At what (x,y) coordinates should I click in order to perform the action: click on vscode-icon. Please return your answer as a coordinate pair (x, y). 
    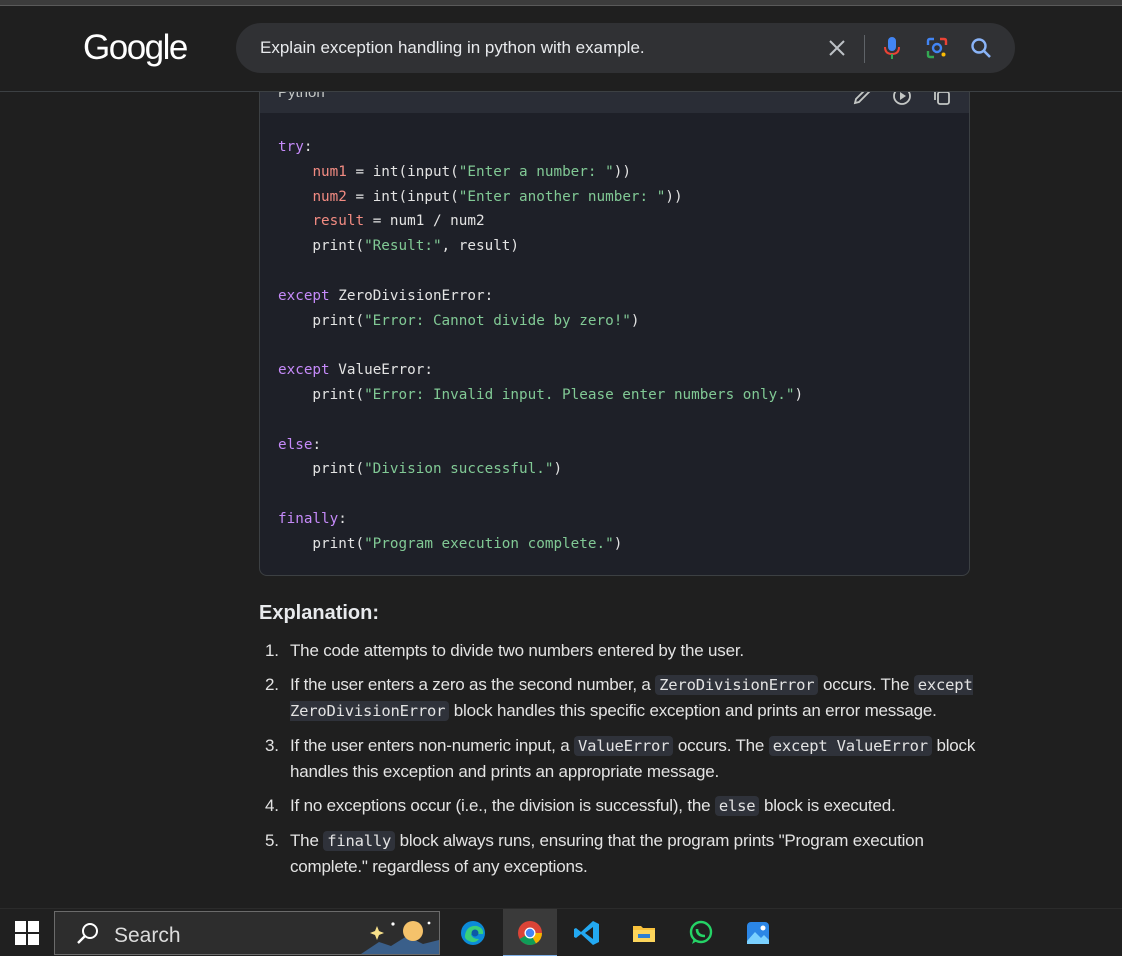
    Looking at the image, I should click on (587, 932).